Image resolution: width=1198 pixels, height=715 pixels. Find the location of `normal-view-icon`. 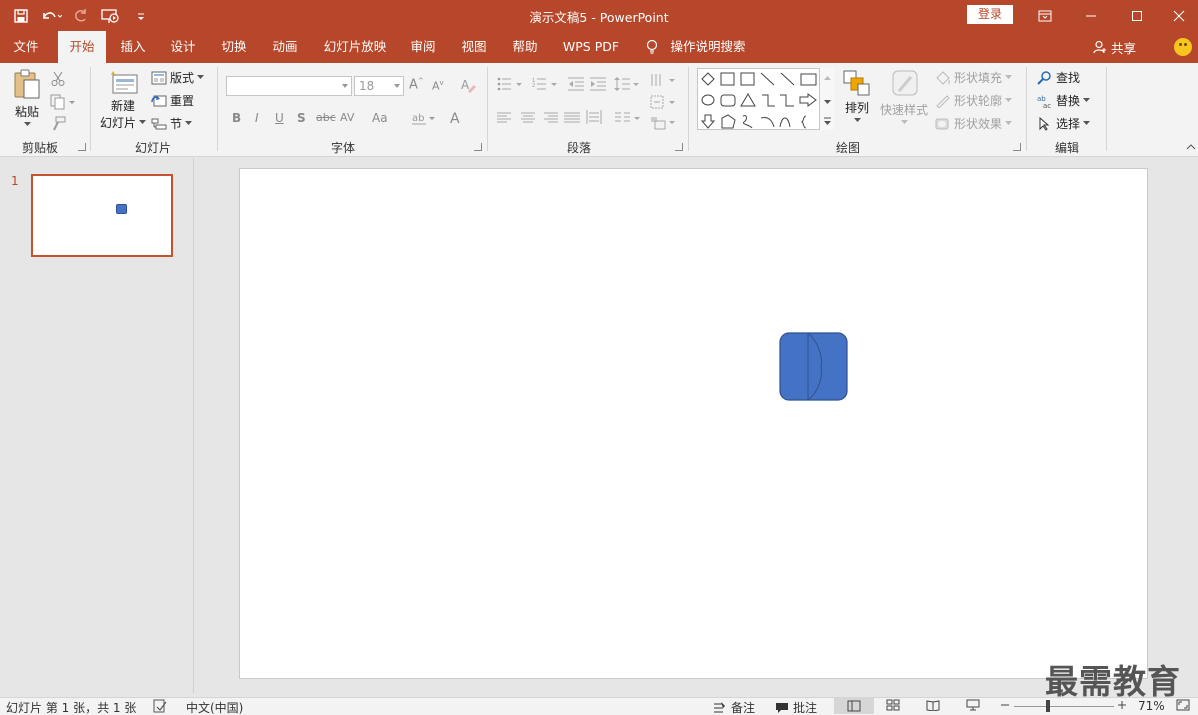

normal-view-icon is located at coordinates (854, 706).